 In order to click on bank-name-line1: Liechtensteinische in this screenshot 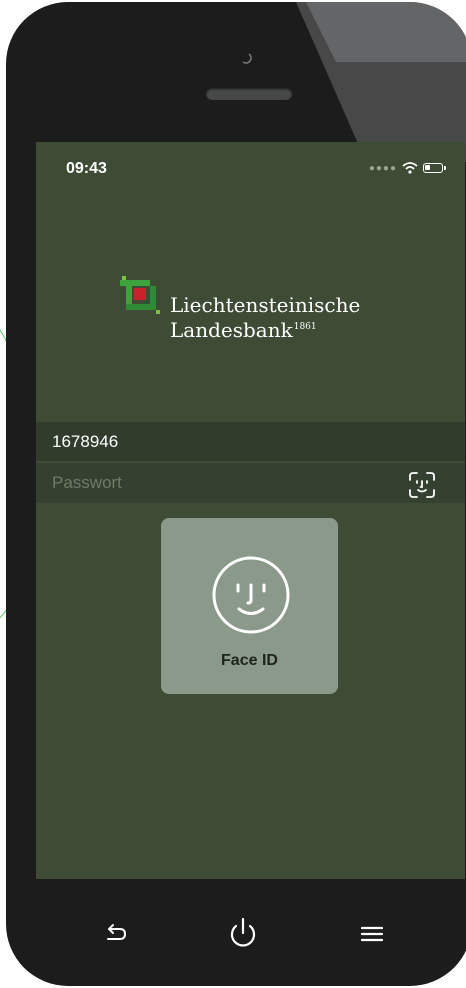, I will do `click(265, 305)`.